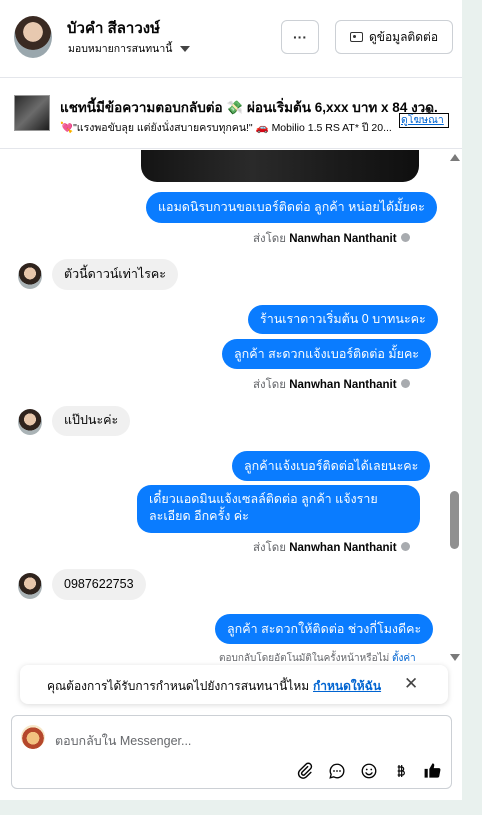 The image size is (482, 815). I want to click on scroll-up-arrow-icon, so click(455, 157).